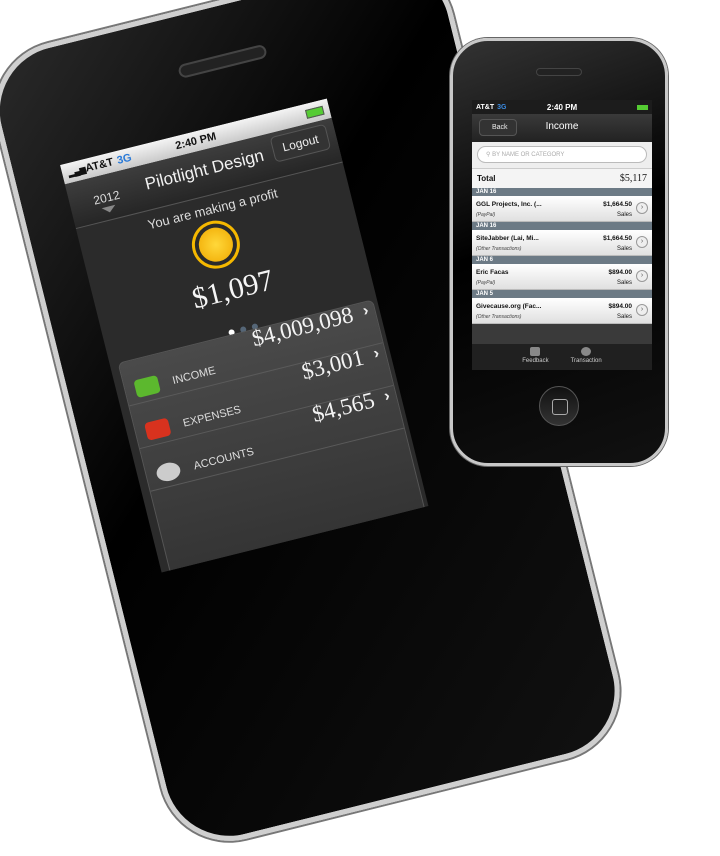 The image size is (720, 856). Describe the element at coordinates (586, 351) in the screenshot. I see `add-transaction-icon` at that location.